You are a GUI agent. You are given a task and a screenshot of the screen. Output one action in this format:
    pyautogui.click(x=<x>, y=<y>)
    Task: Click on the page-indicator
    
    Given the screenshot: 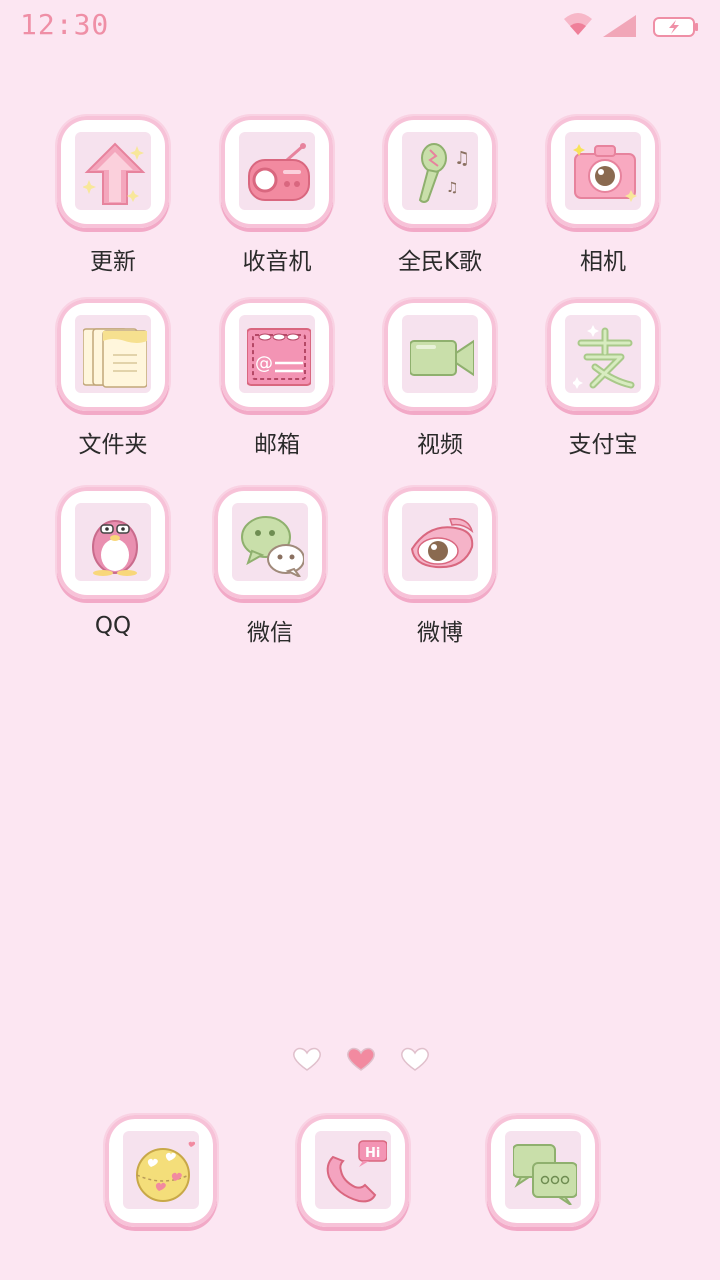 What is the action you would take?
    pyautogui.click(x=361, y=1059)
    